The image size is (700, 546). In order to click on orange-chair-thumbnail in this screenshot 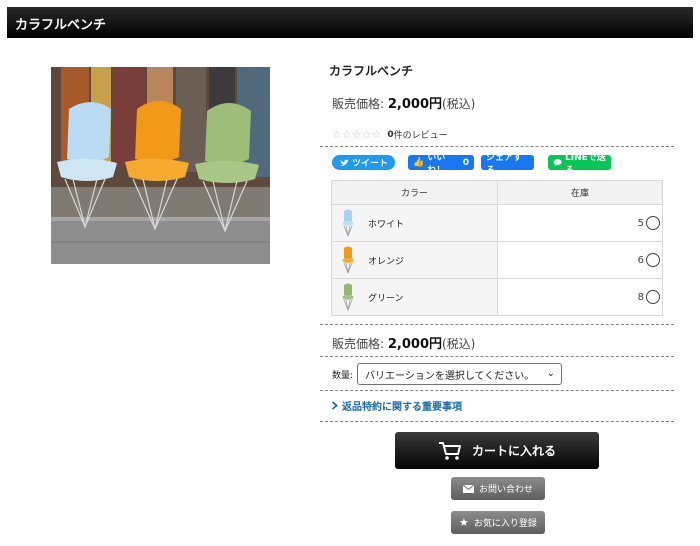, I will do `click(348, 260)`.